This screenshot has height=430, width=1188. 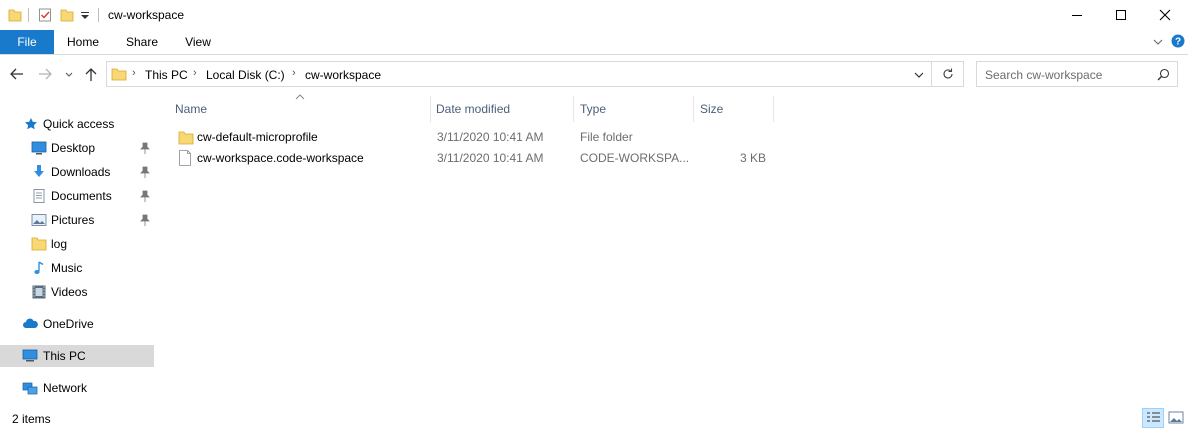 What do you see at coordinates (67, 268) in the screenshot?
I see `sidebar-item-label: Music` at bounding box center [67, 268].